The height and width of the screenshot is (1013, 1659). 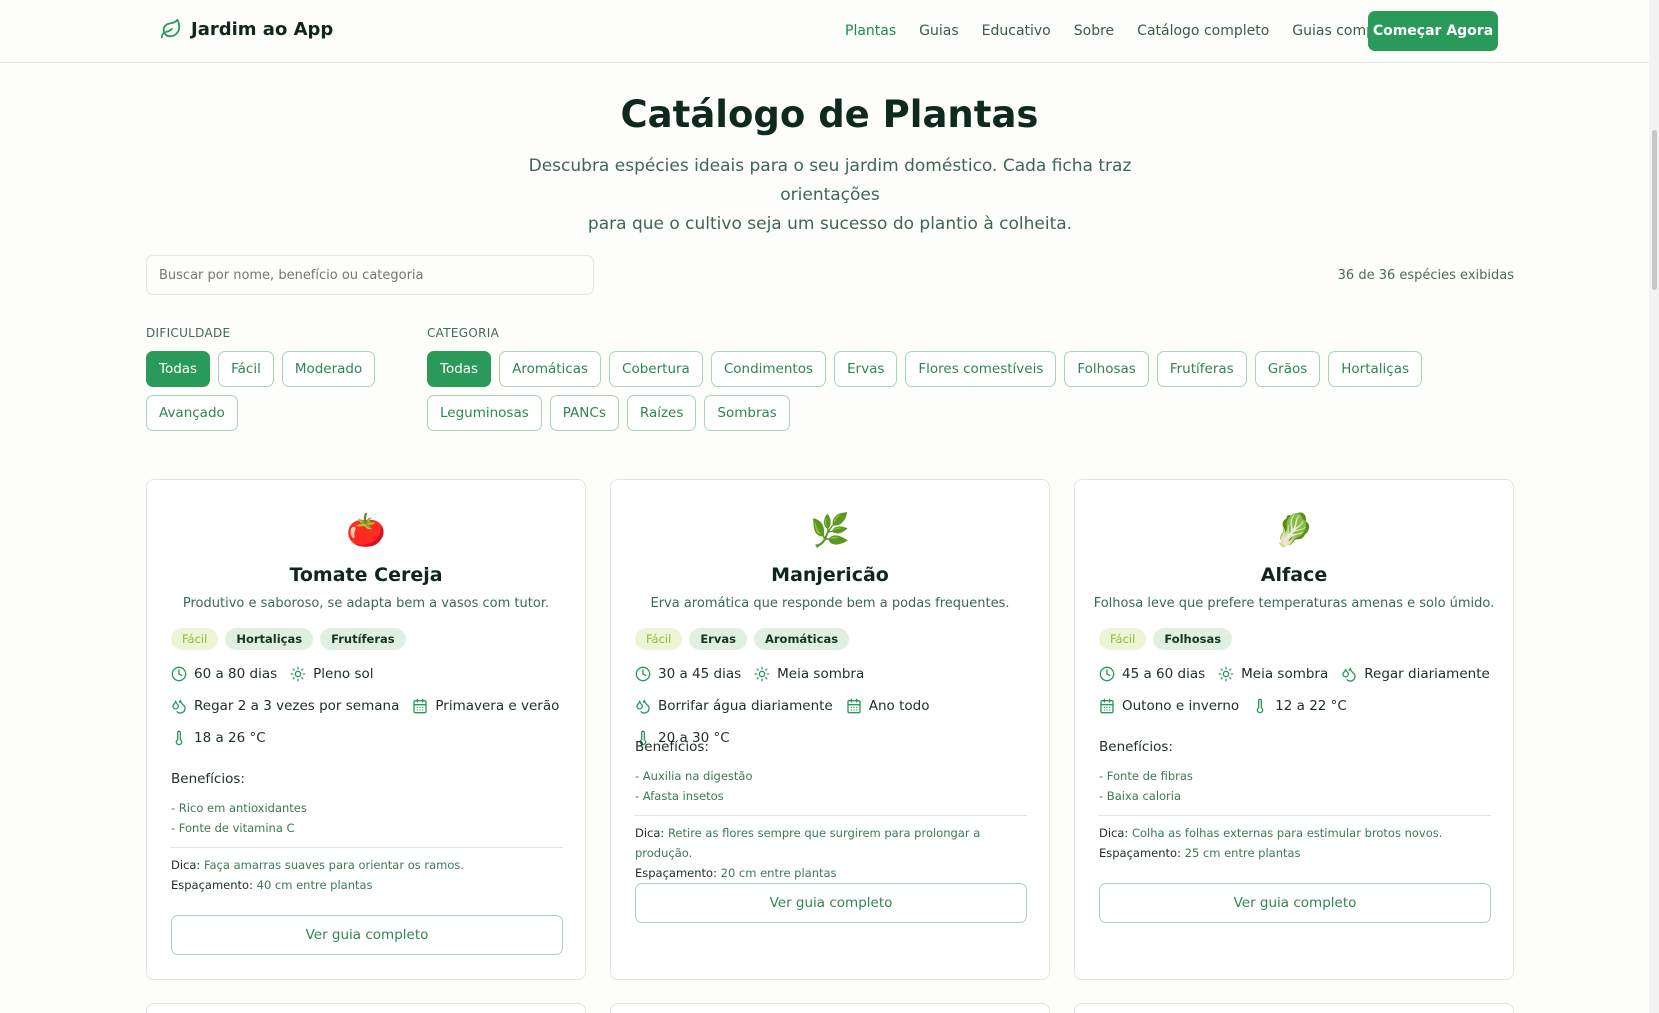 I want to click on temperature-value: 12 a 22 °C, so click(x=1311, y=705).